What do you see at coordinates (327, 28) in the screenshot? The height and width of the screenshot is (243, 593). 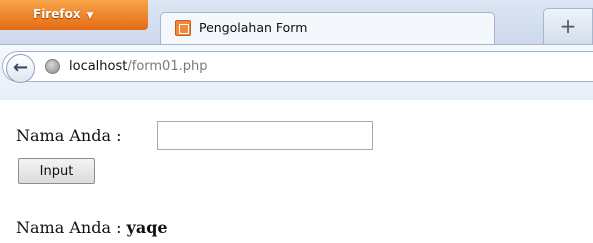 I see `tab-pengolahan-form: Pengolahan Form` at bounding box center [327, 28].